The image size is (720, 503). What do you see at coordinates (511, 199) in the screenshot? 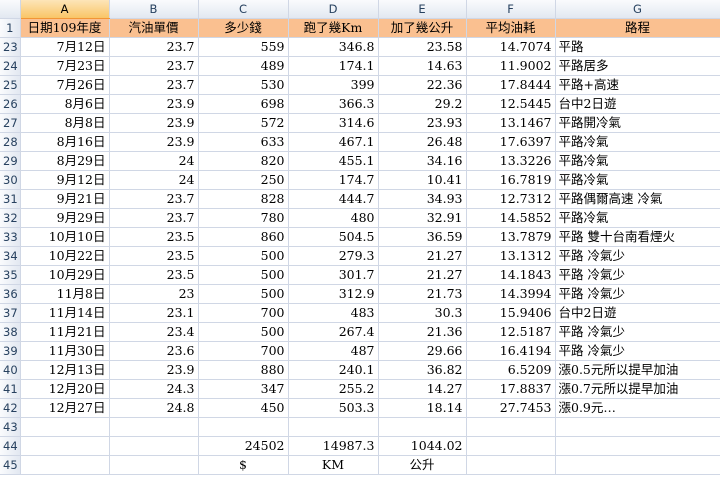
I see `cell-avg: 12.7312` at bounding box center [511, 199].